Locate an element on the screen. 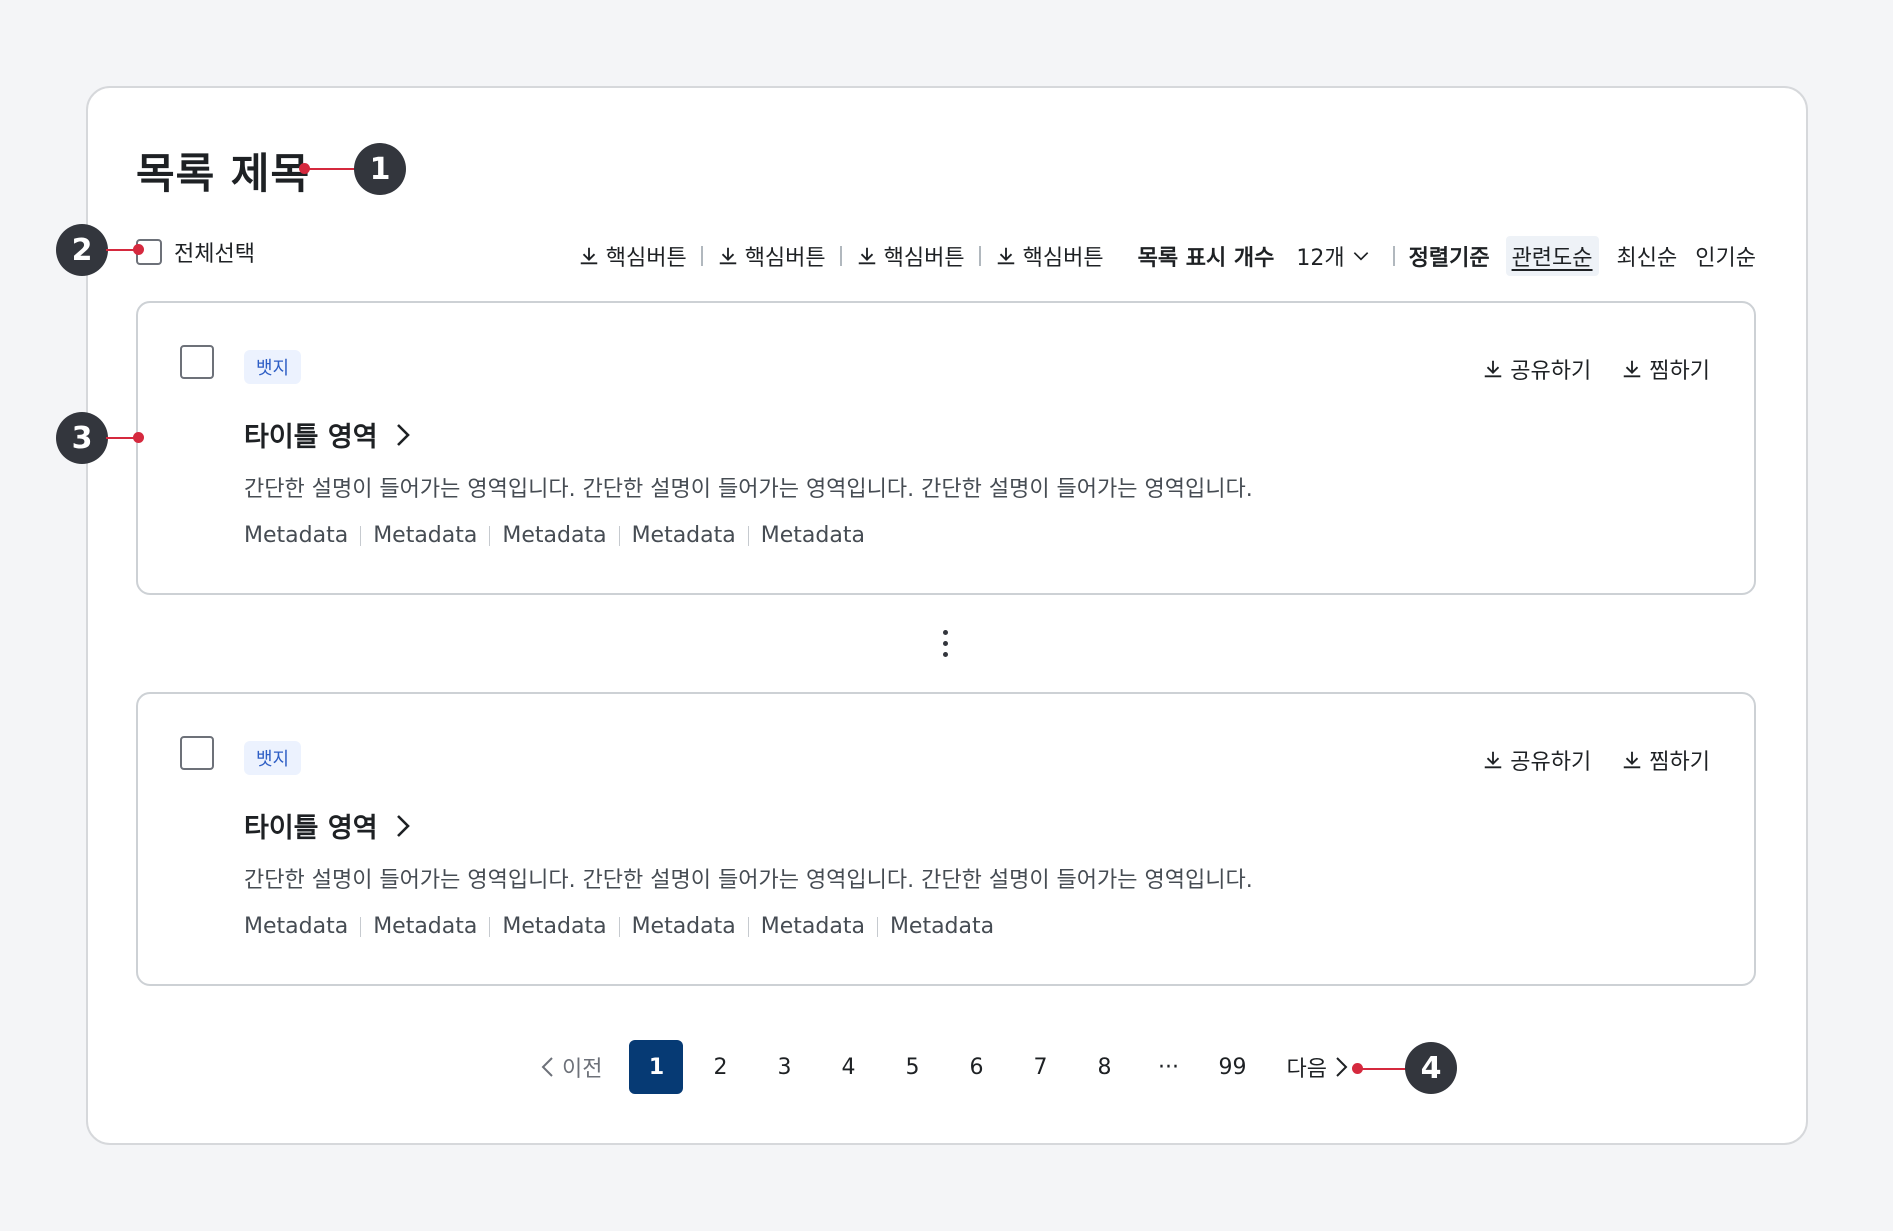 This screenshot has width=1893, height=1231. callout-1: 1 is located at coordinates (380, 169).